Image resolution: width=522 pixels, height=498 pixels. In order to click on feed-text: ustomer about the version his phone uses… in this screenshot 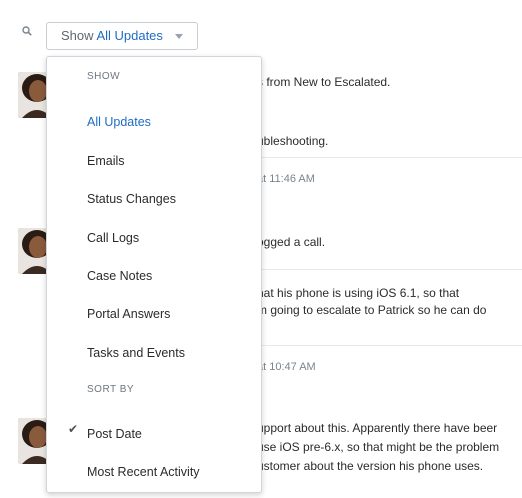, I will do `click(370, 466)`.